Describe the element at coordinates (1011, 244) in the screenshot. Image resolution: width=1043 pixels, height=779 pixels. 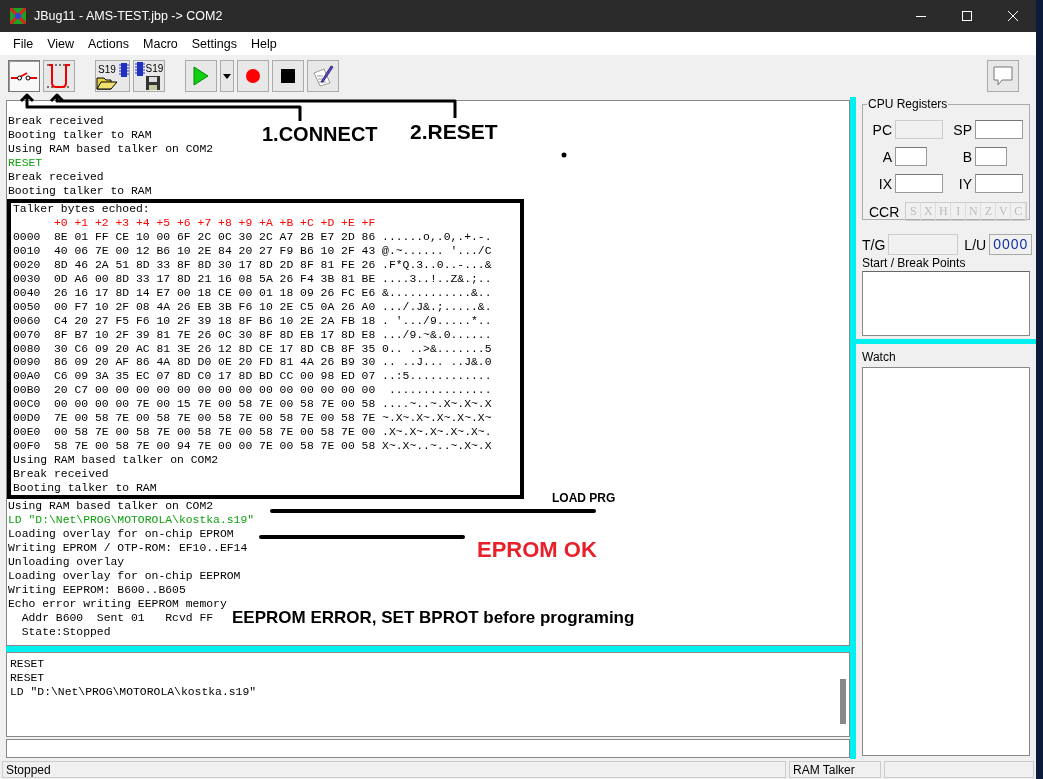
I see `lu-field: 0000` at that location.